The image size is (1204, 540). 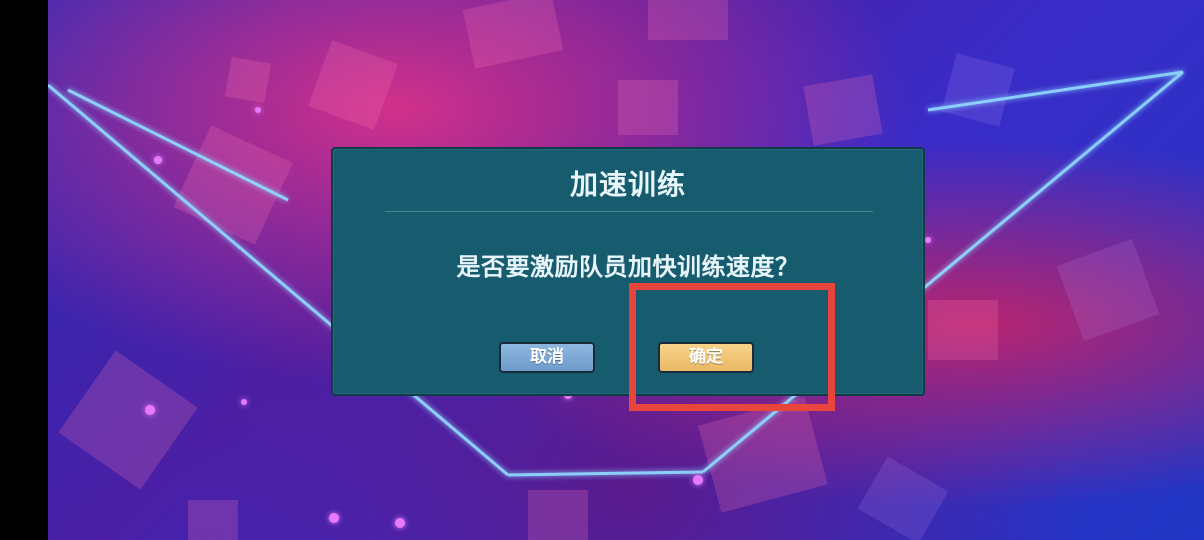 I want to click on divider, so click(x=629, y=211).